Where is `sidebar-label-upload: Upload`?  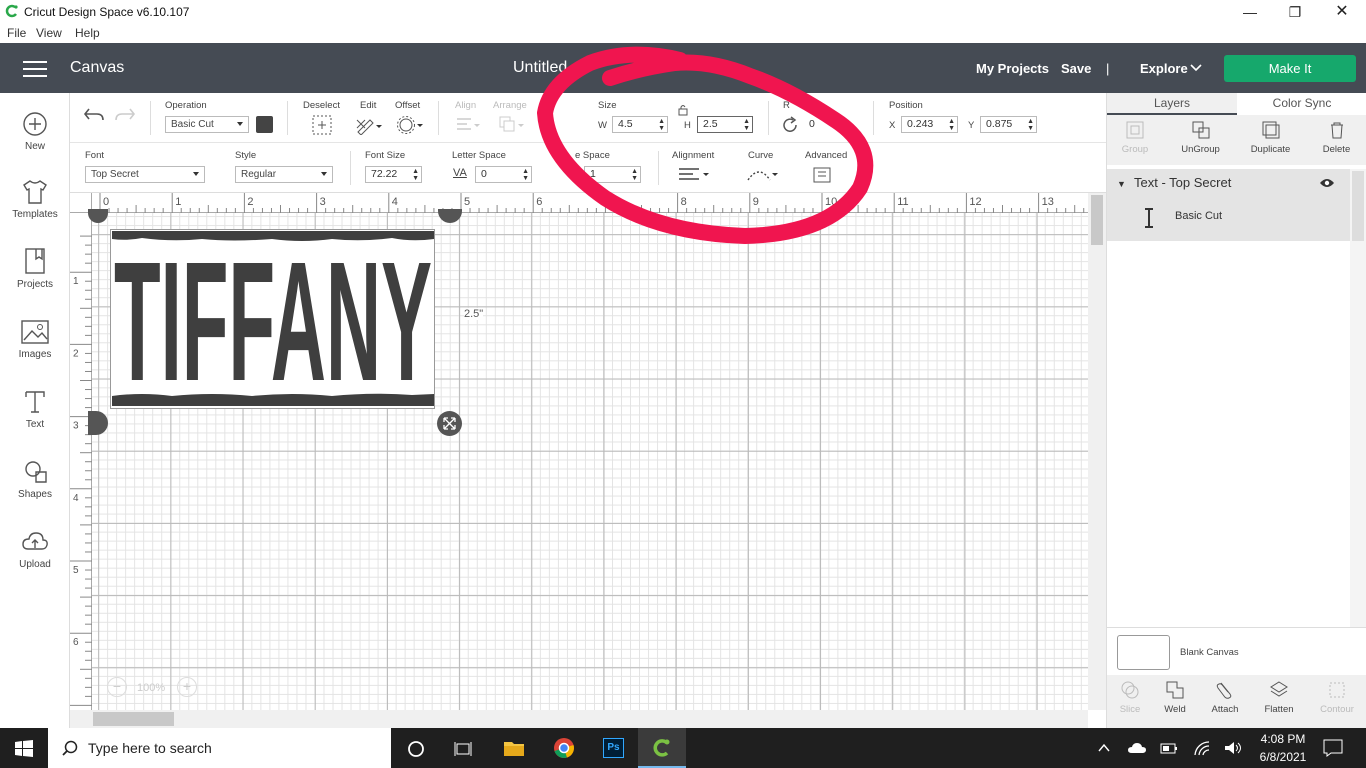
sidebar-label-upload: Upload is located at coordinates (35, 564).